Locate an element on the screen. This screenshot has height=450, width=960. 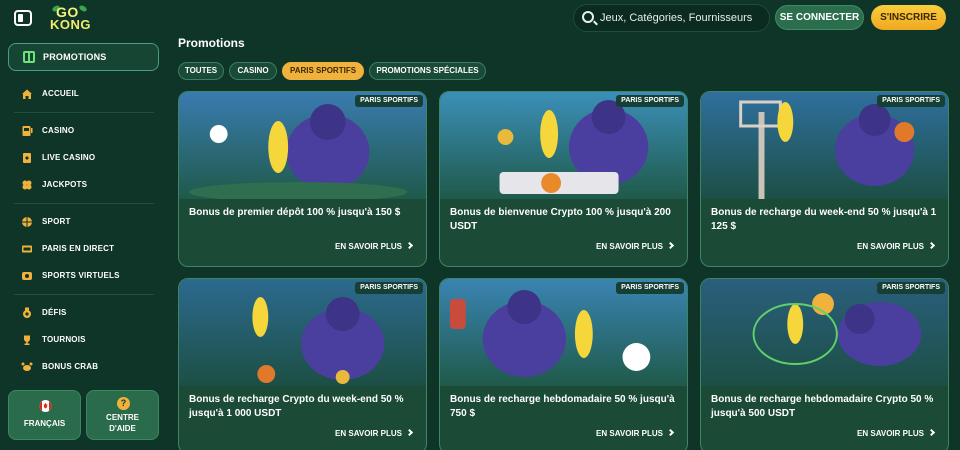
leaf-icon is located at coordinates (83, 8).